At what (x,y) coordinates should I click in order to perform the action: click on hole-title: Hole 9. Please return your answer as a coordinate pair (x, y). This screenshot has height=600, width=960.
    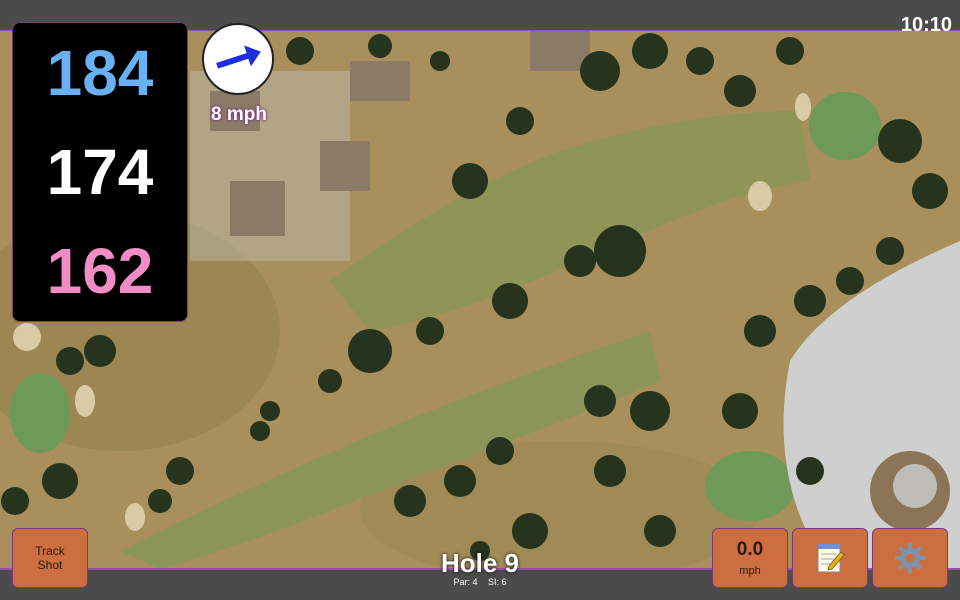
    Looking at the image, I should click on (480, 563).